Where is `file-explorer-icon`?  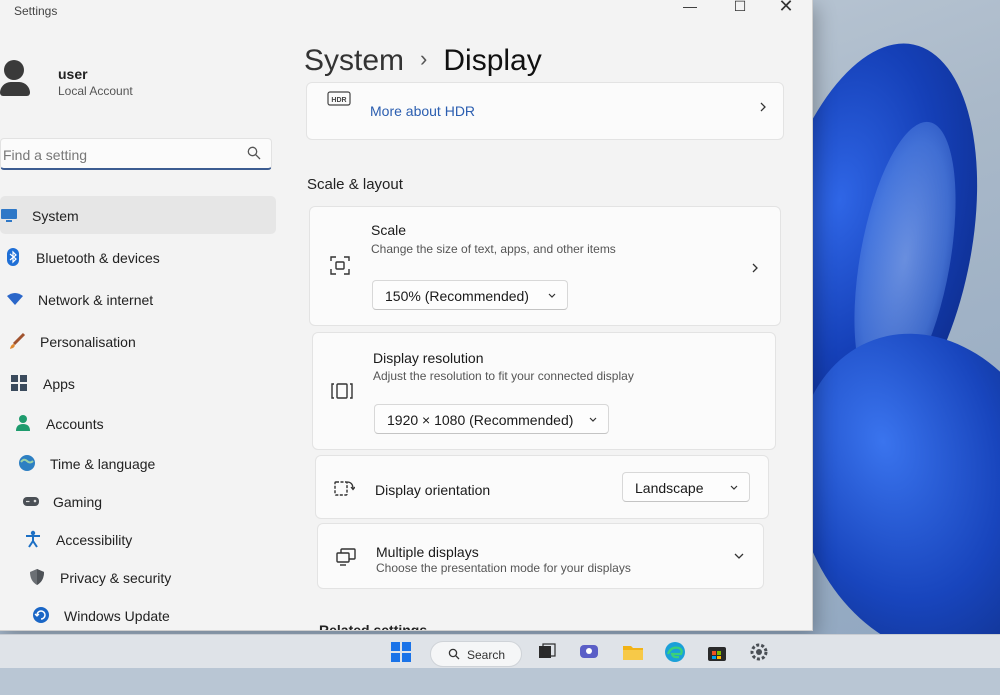
file-explorer-icon is located at coordinates (633, 652).